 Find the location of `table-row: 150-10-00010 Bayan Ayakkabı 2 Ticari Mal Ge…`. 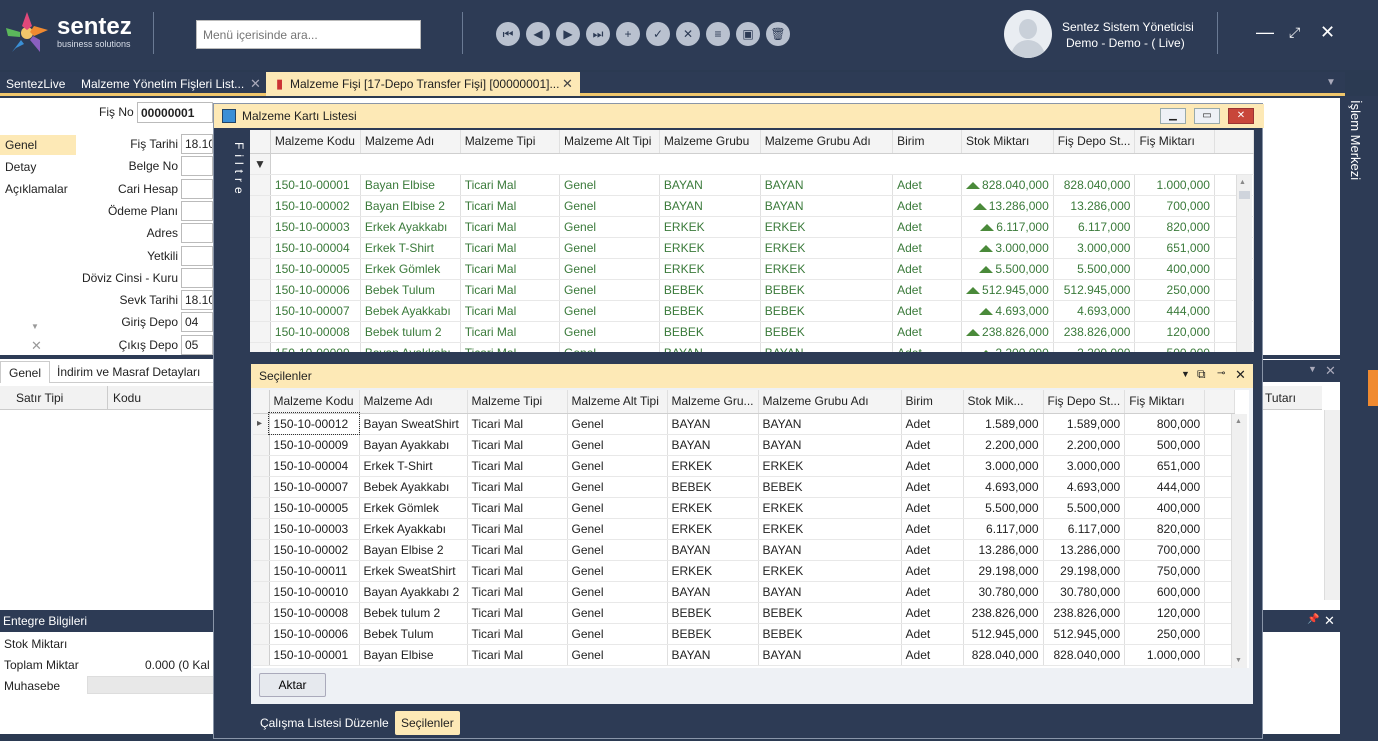

table-row: 150-10-00010 Bayan Ayakkabı 2 Ticari Mal Ge… is located at coordinates (744, 592).